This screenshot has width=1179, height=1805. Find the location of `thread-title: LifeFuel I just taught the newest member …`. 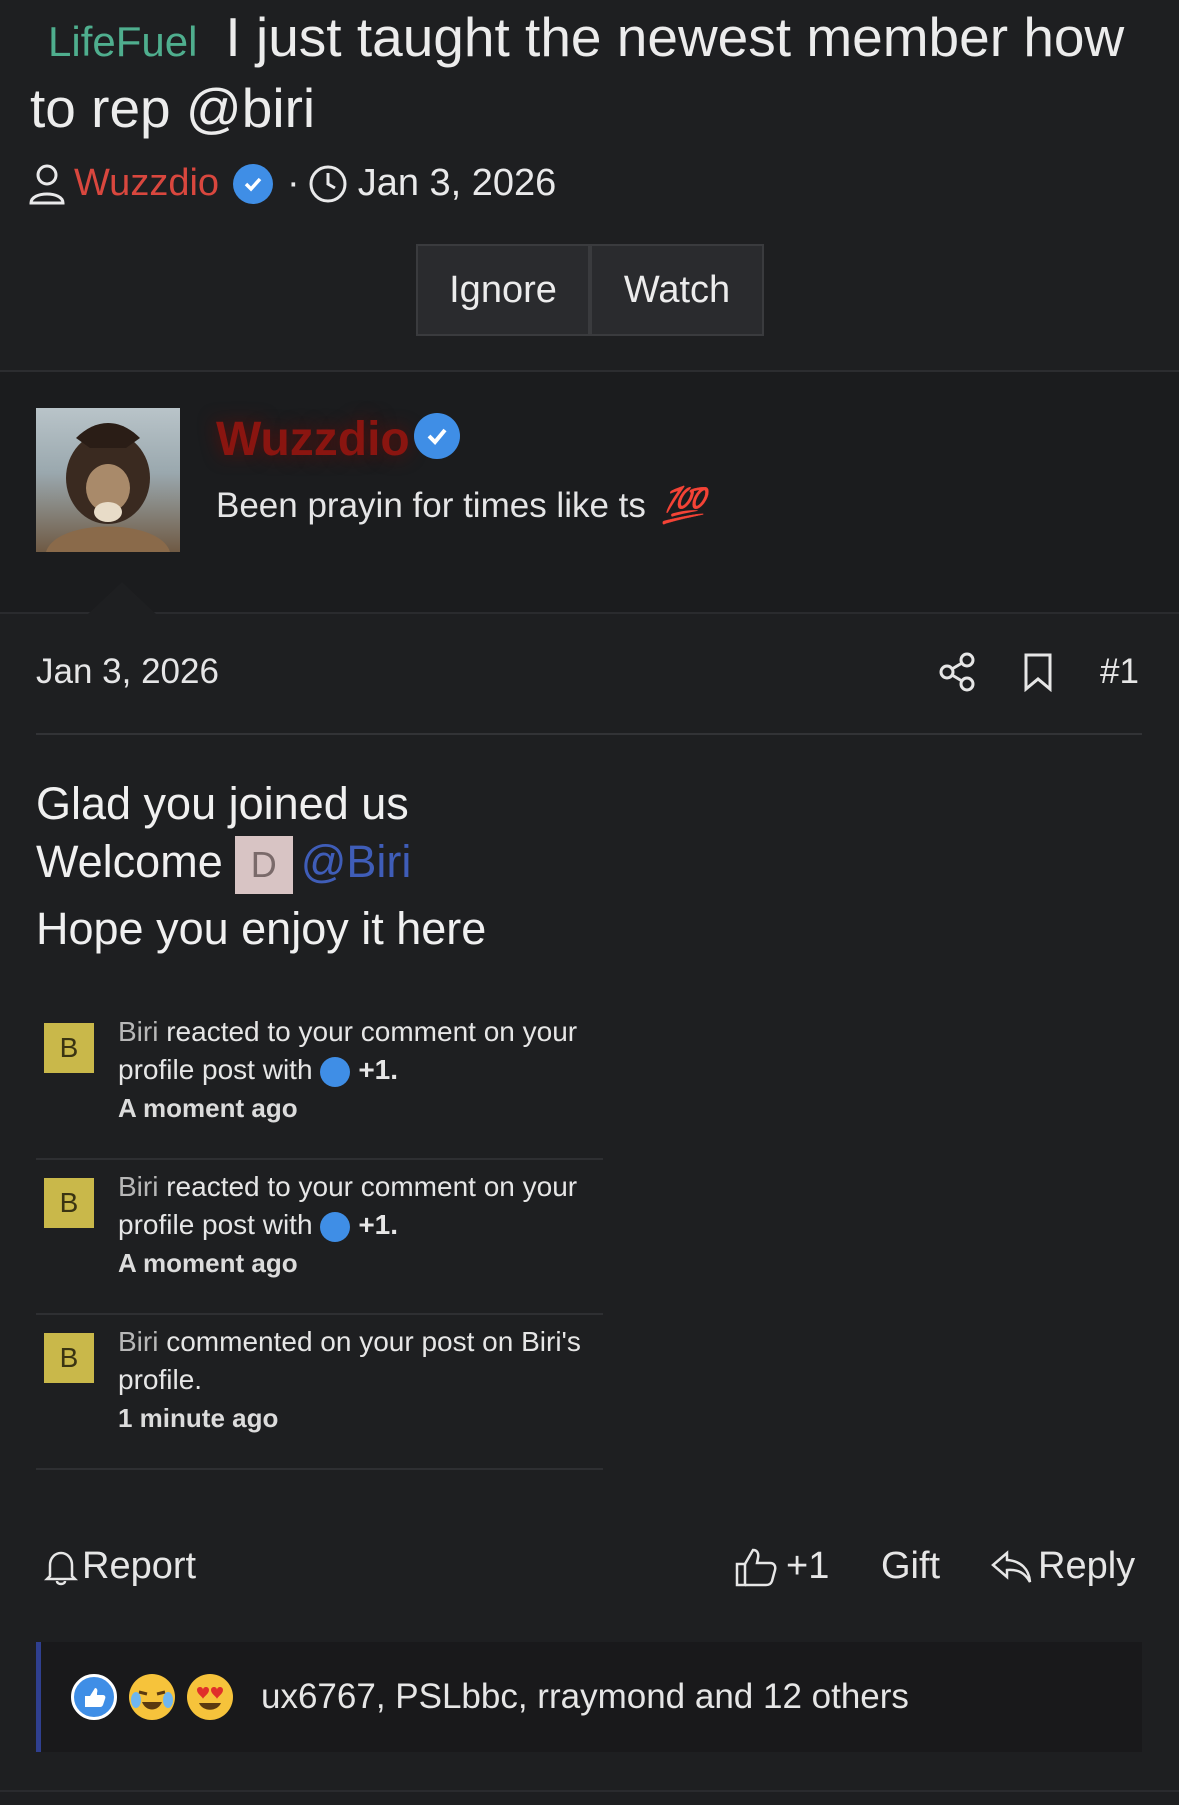

thread-title: LifeFuel I just taught the newest member … is located at coordinates (590, 73).